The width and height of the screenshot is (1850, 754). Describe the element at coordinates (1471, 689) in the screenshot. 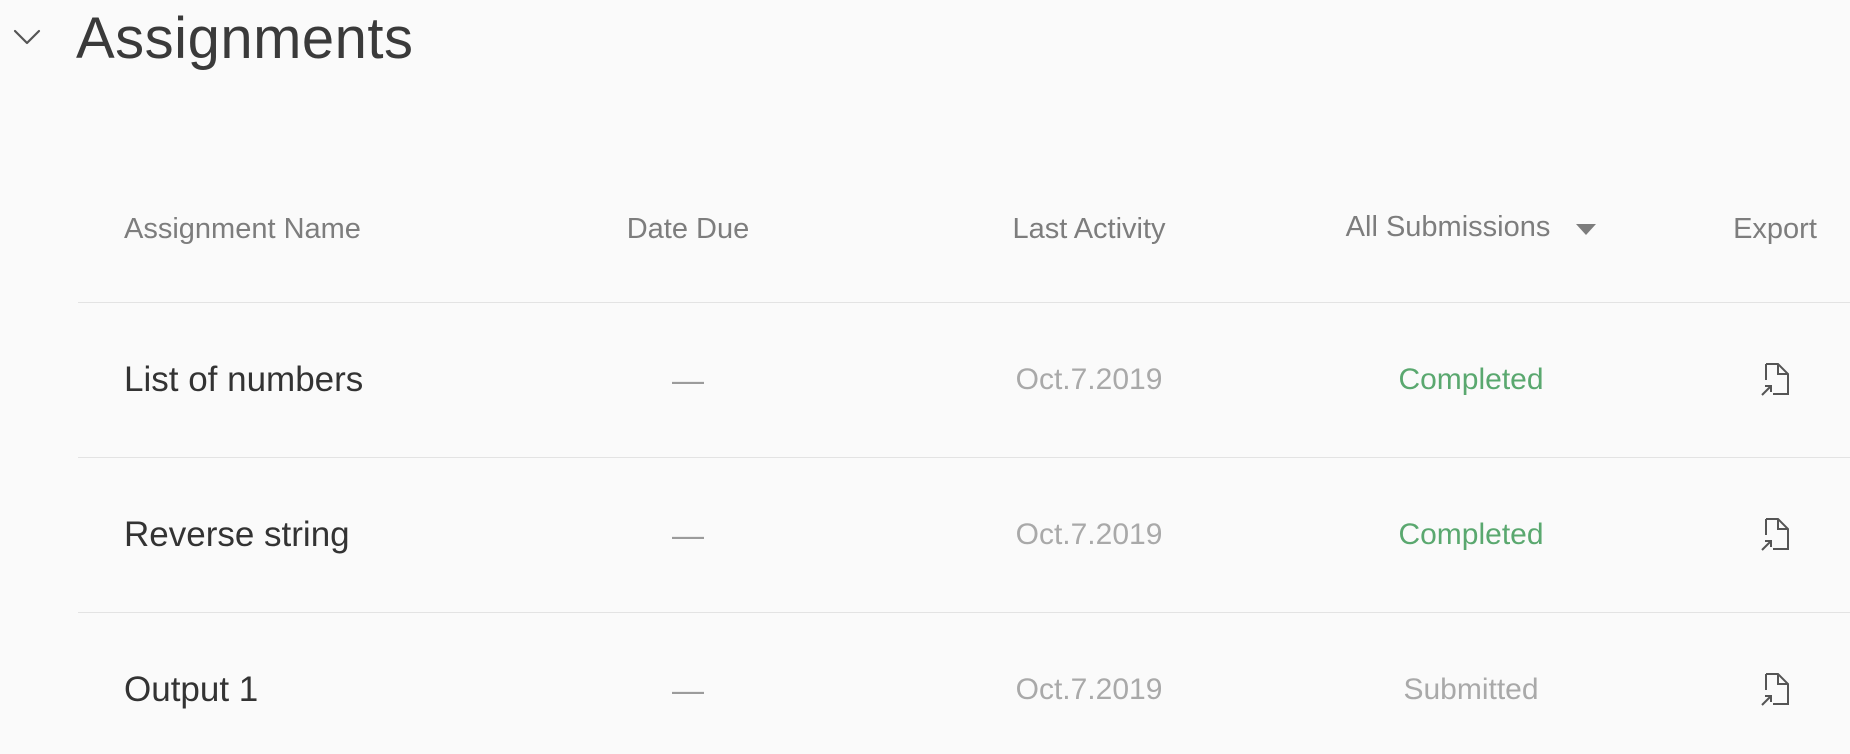

I see `status-badge: Submitted` at that location.